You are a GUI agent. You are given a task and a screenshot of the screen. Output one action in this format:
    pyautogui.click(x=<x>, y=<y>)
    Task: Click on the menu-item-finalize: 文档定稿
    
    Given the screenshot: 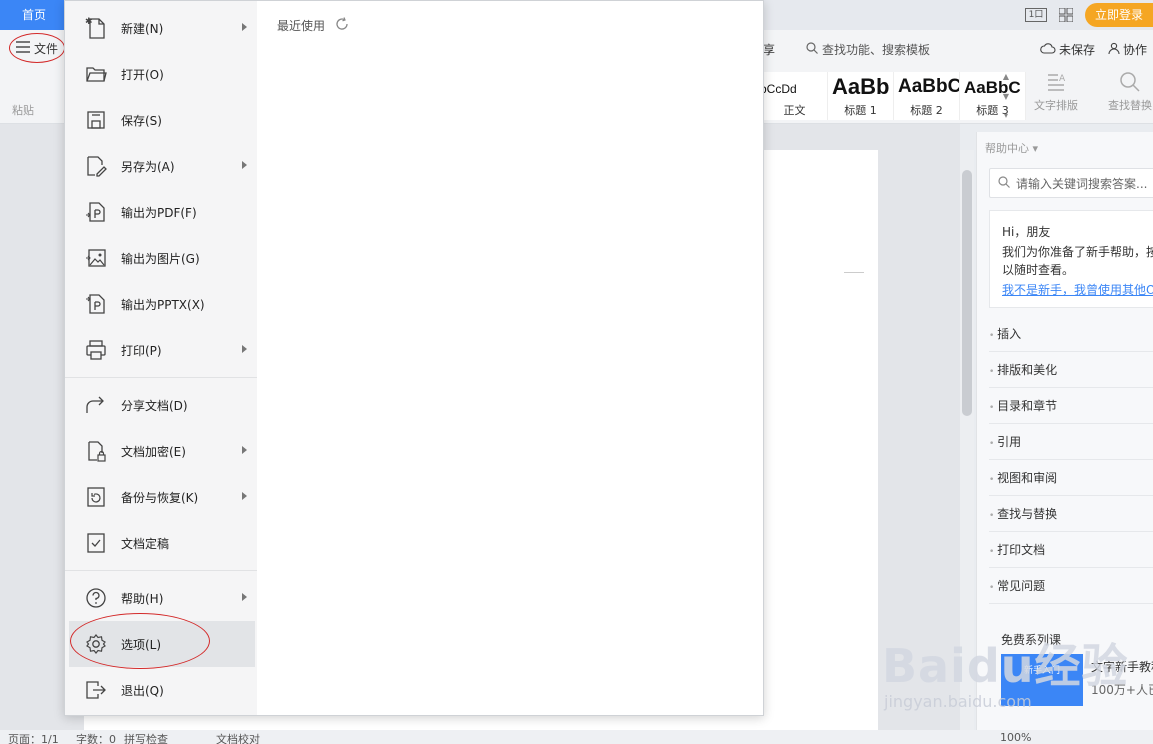 What is the action you would take?
    pyautogui.click(x=161, y=543)
    